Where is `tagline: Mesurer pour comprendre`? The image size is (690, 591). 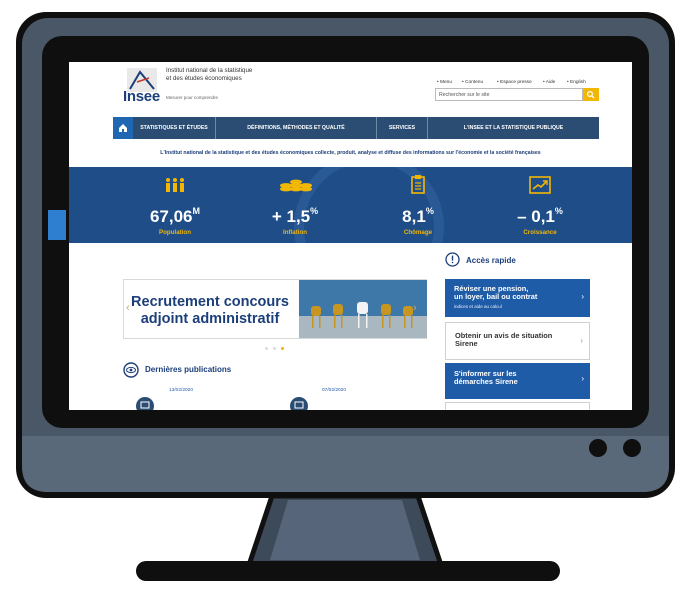 tagline: Mesurer pour comprendre is located at coordinates (192, 97).